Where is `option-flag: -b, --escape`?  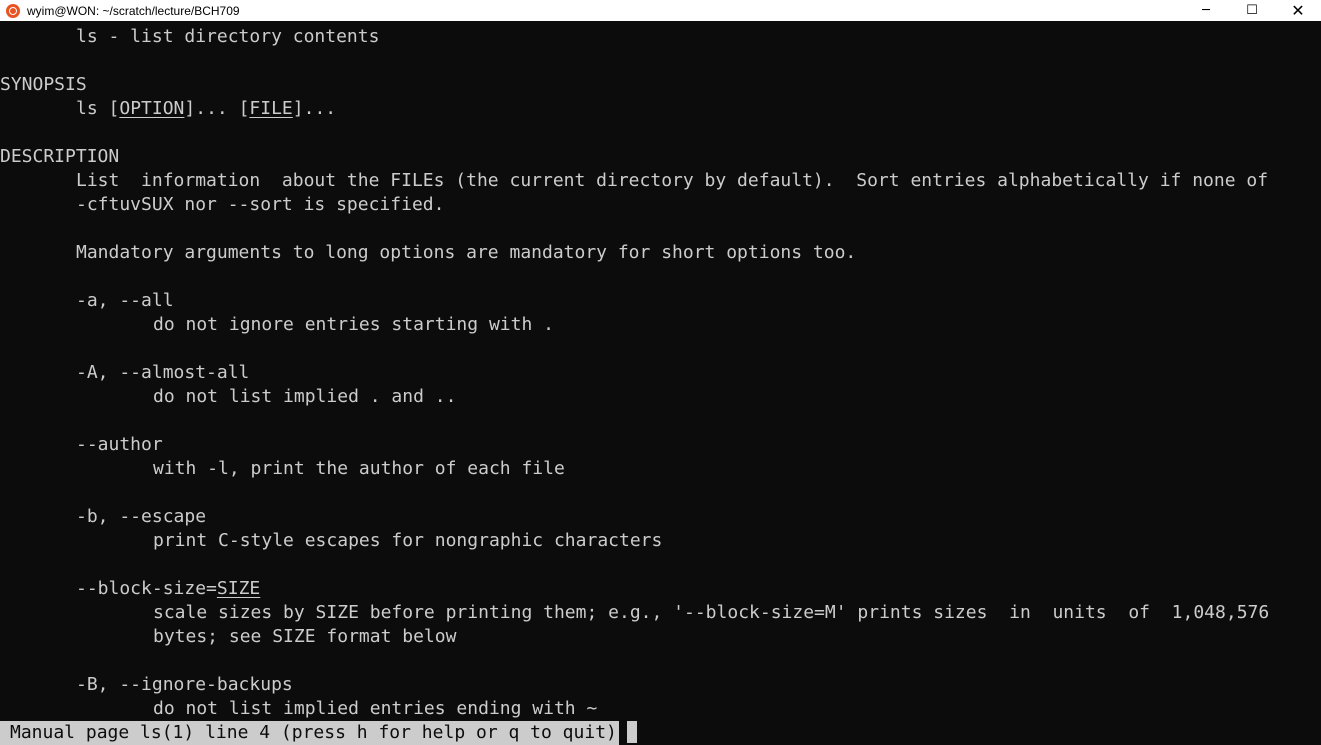
option-flag: -b, --escape is located at coordinates (141, 516).